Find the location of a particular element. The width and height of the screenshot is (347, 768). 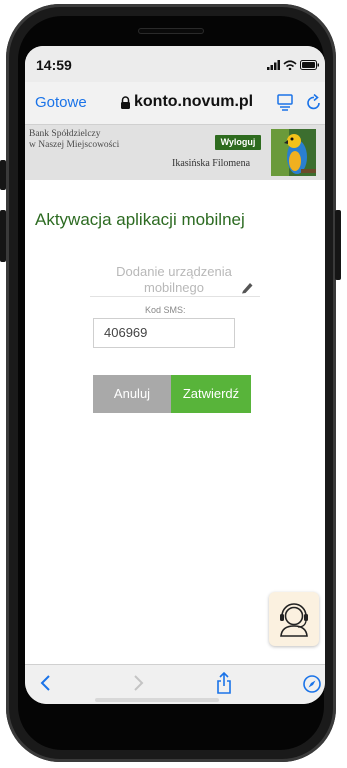

device-label: Dodanie urządzenia mobilnego is located at coordinates (174, 280).